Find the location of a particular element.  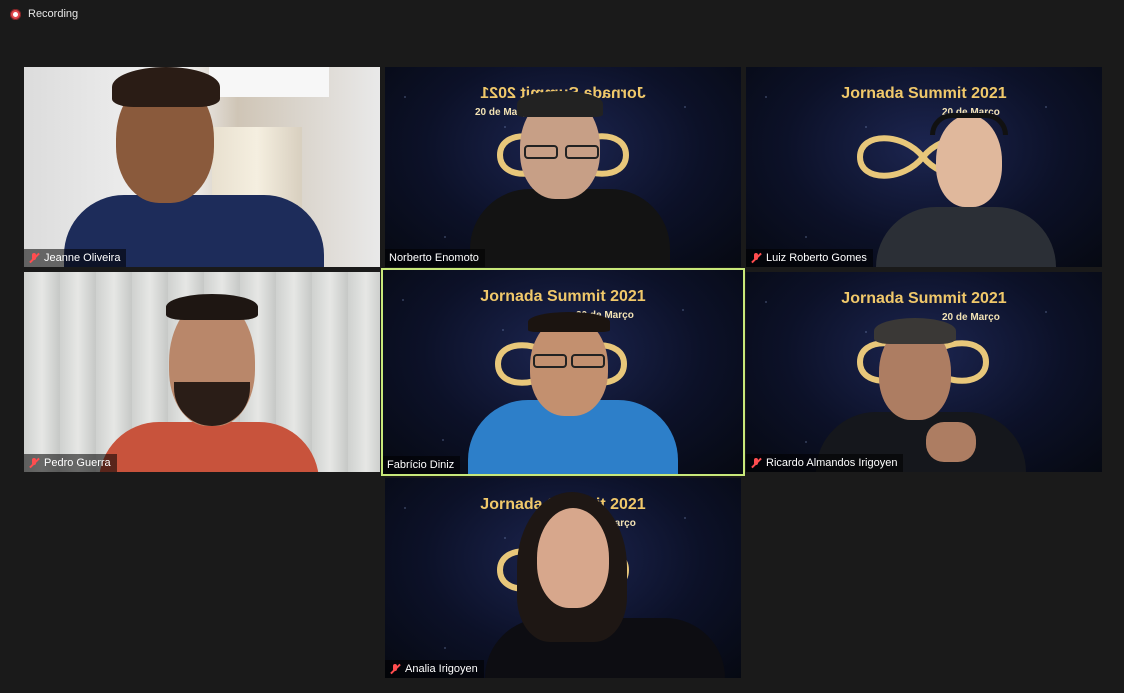

participant-name-tag: Norberto Enomoto is located at coordinates (435, 258).